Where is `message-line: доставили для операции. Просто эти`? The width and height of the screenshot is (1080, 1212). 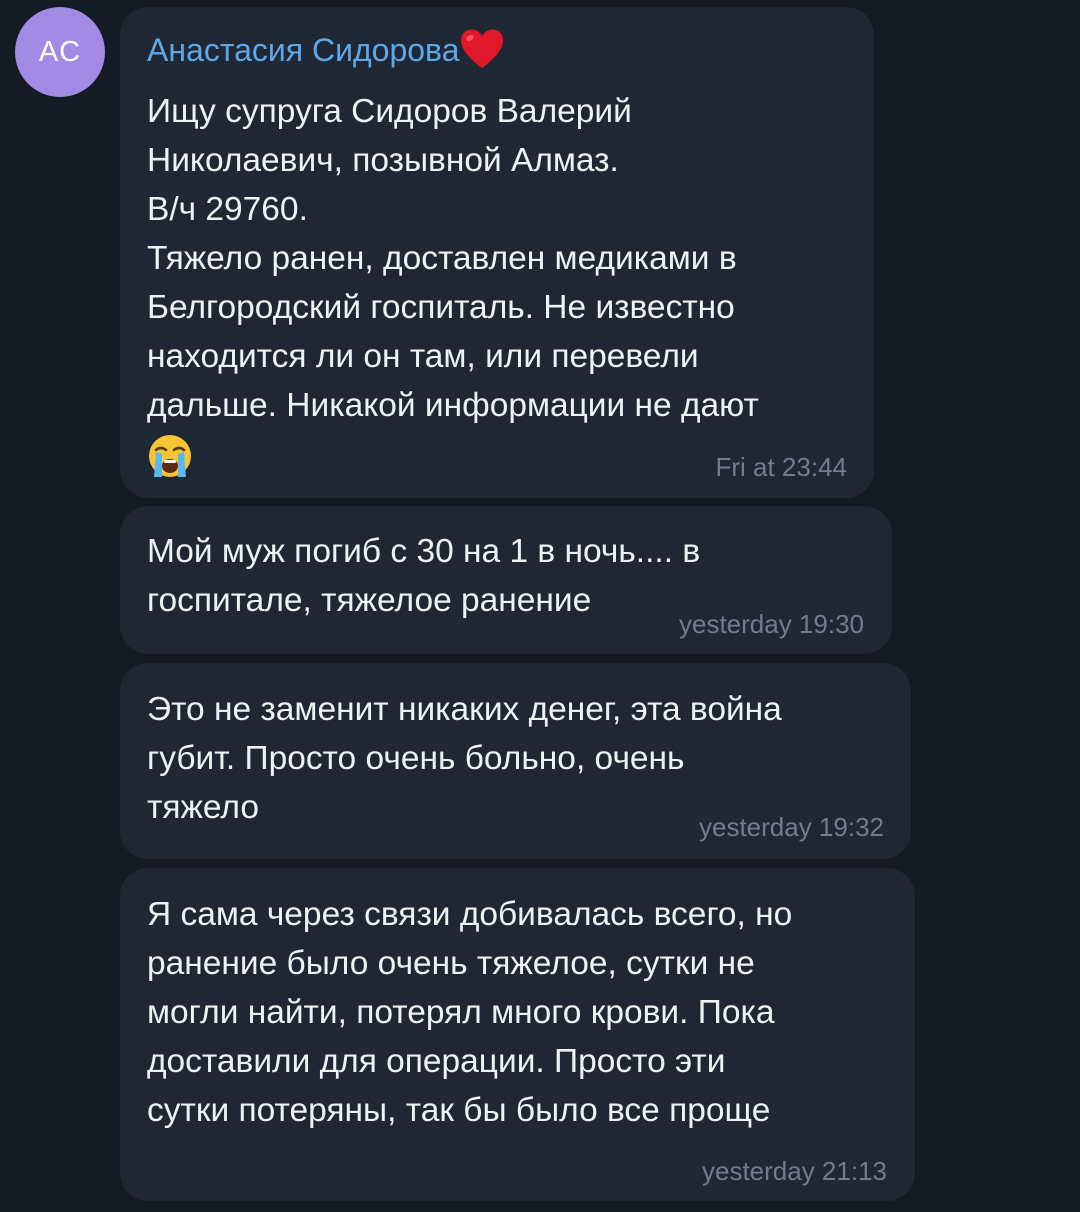 message-line: доставили для операции. Просто эти is located at coordinates (436, 1061).